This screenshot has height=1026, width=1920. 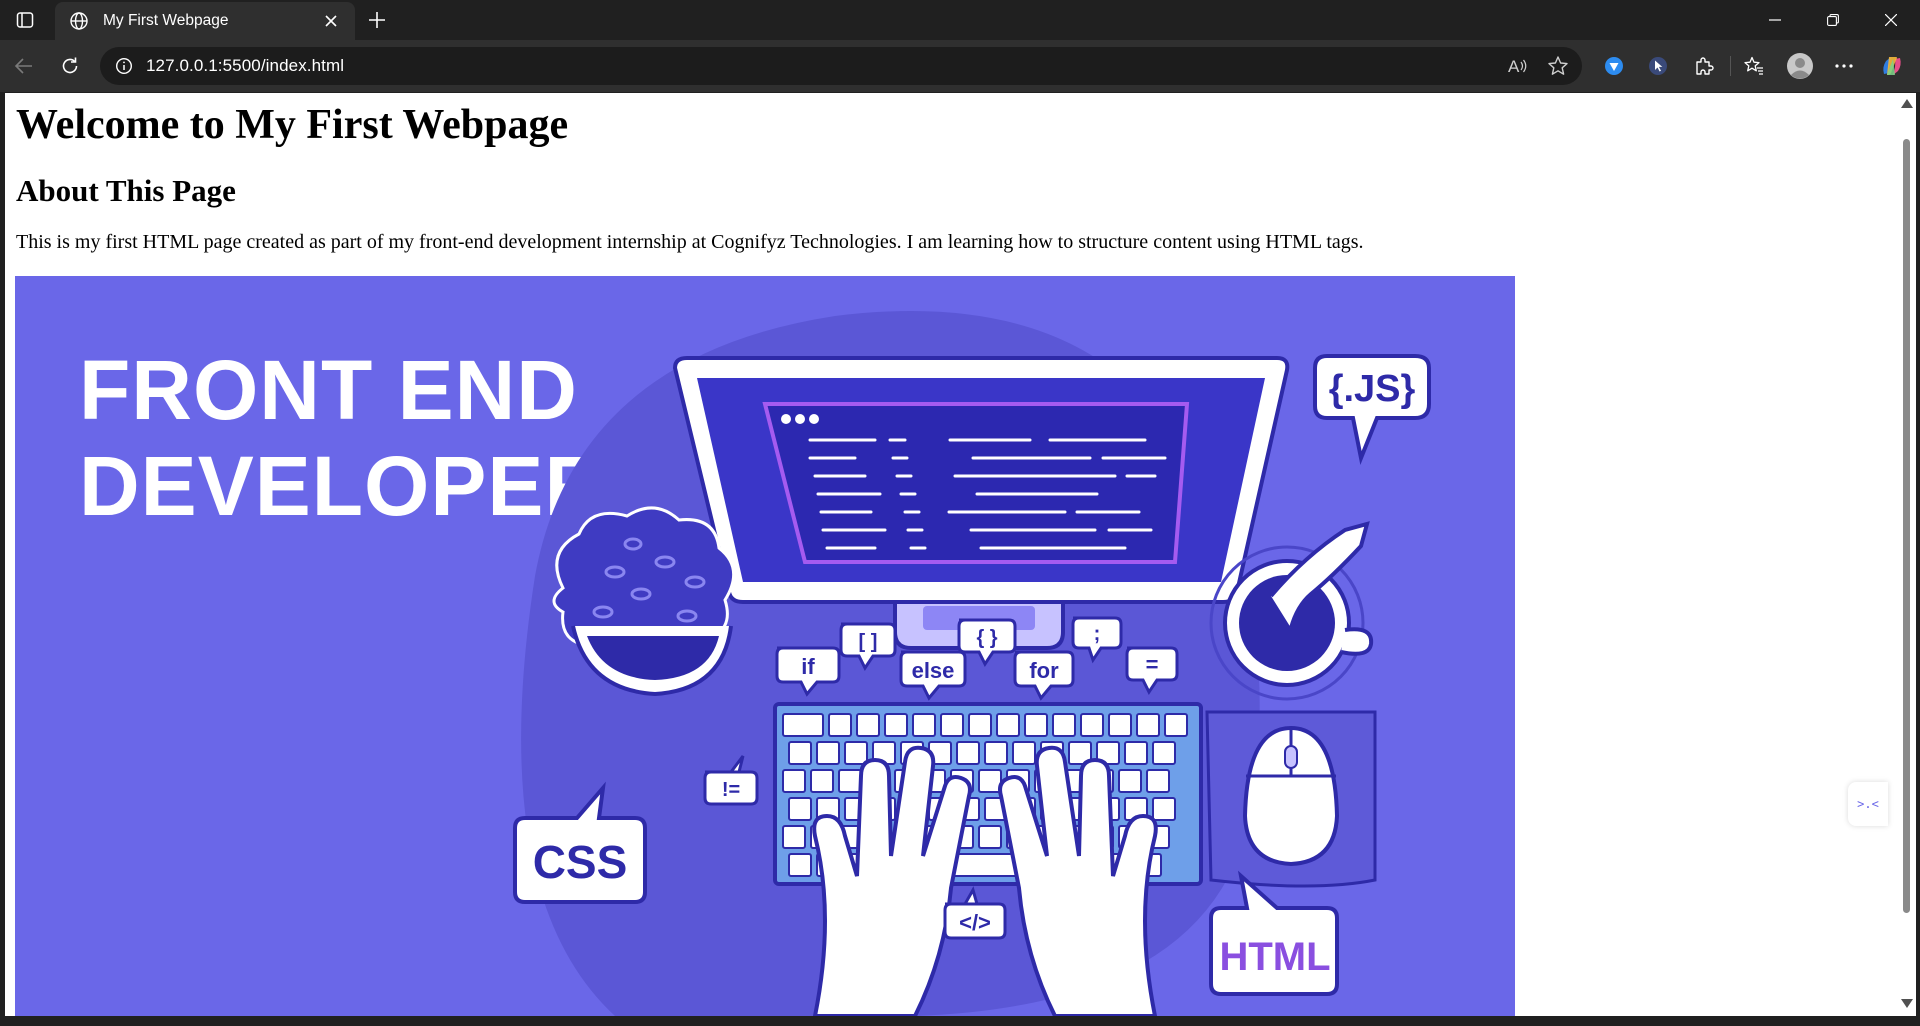 I want to click on page-subheading: About This Page, so click(x=126, y=190).